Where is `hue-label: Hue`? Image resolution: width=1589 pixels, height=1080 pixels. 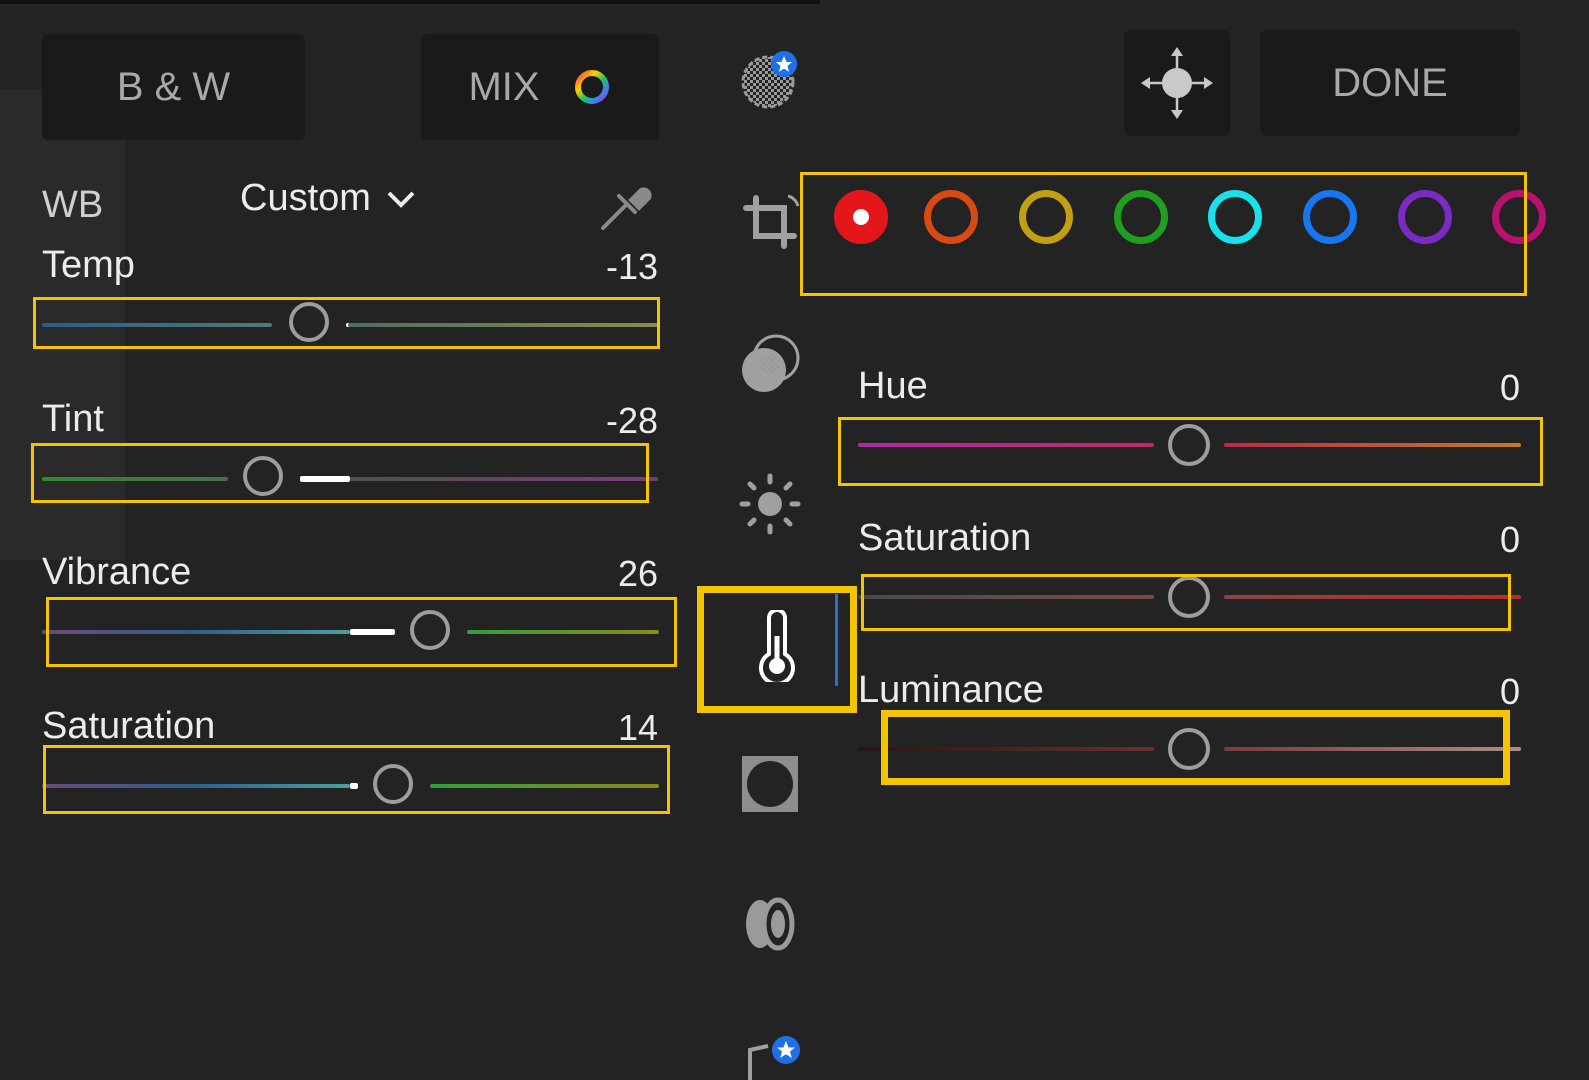
hue-label: Hue is located at coordinates (893, 386).